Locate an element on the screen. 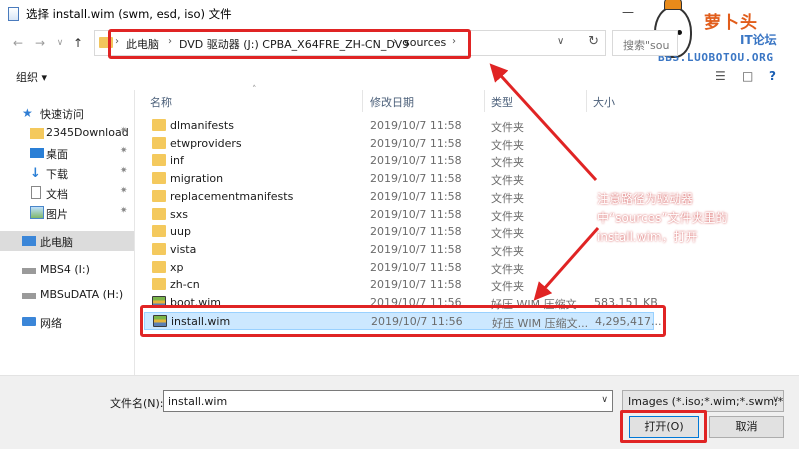 The image size is (799, 449). search-input: 搜索"sou is located at coordinates (645, 43).